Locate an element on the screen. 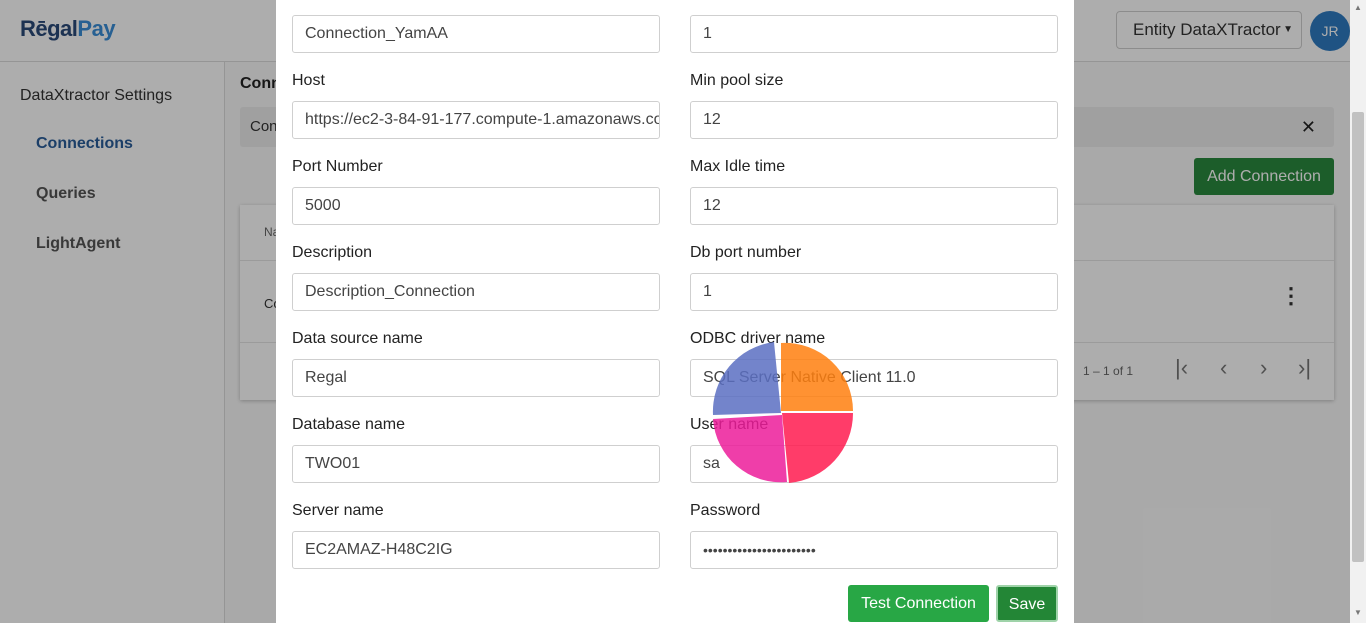  save-button: Save is located at coordinates (1027, 603).